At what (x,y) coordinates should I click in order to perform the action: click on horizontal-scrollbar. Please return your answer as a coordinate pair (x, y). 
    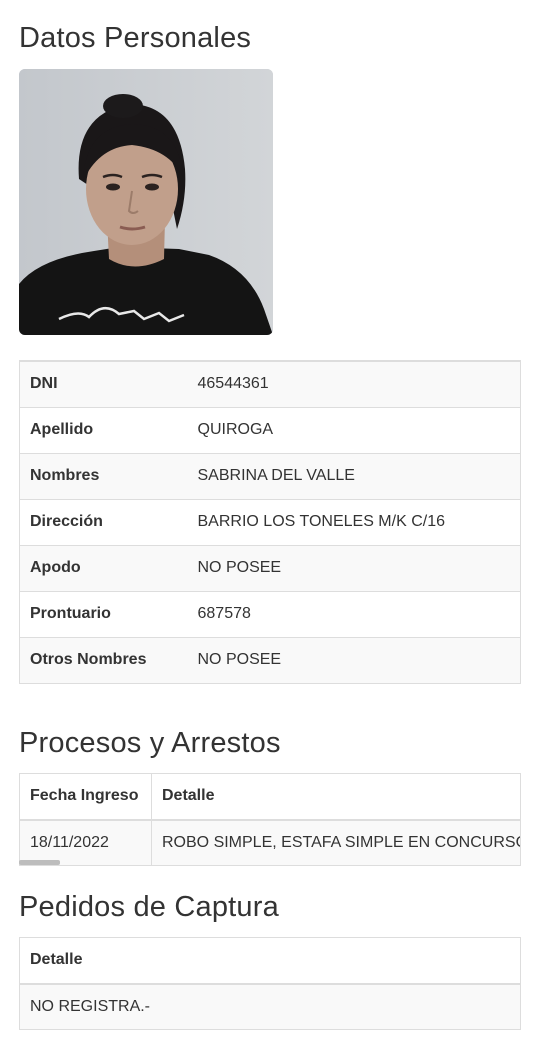
    Looking at the image, I should click on (39, 862).